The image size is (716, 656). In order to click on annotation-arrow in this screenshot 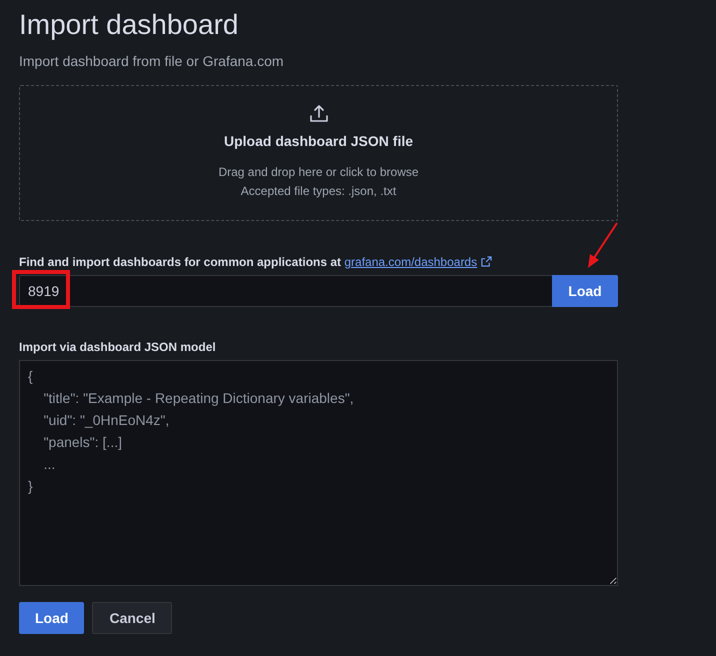, I will do `click(603, 246)`.